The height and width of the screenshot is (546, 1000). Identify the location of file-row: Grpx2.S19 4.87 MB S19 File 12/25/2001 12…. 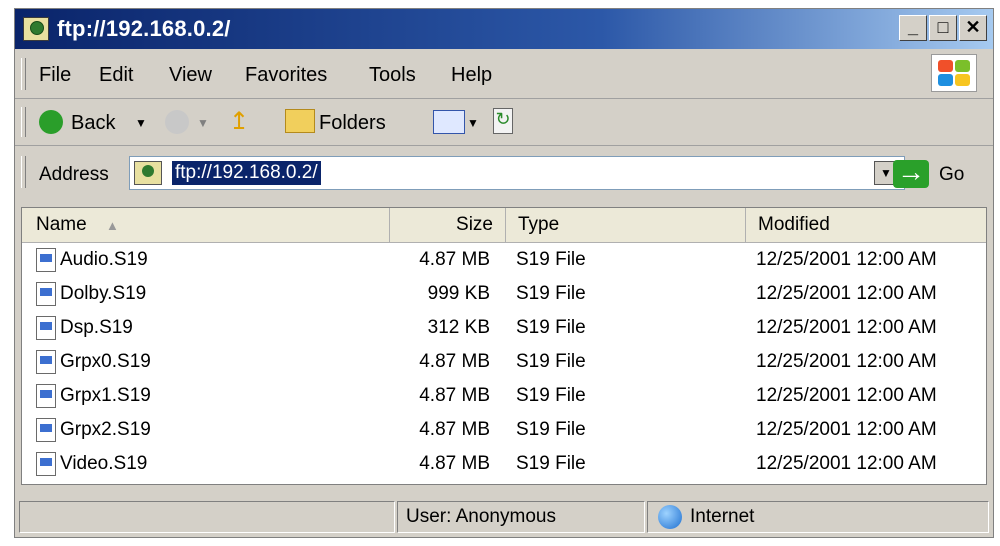
(504, 431).